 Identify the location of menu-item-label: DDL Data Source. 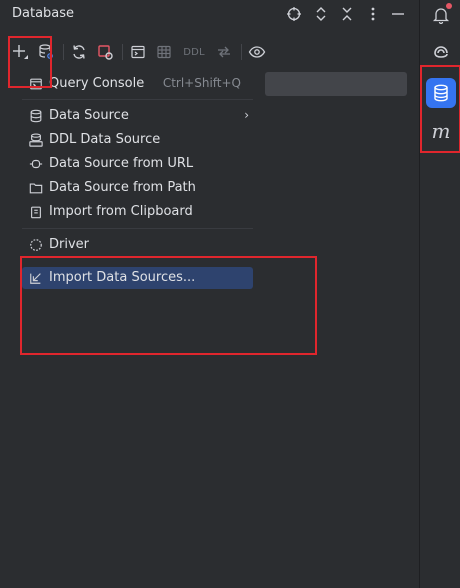
(105, 139).